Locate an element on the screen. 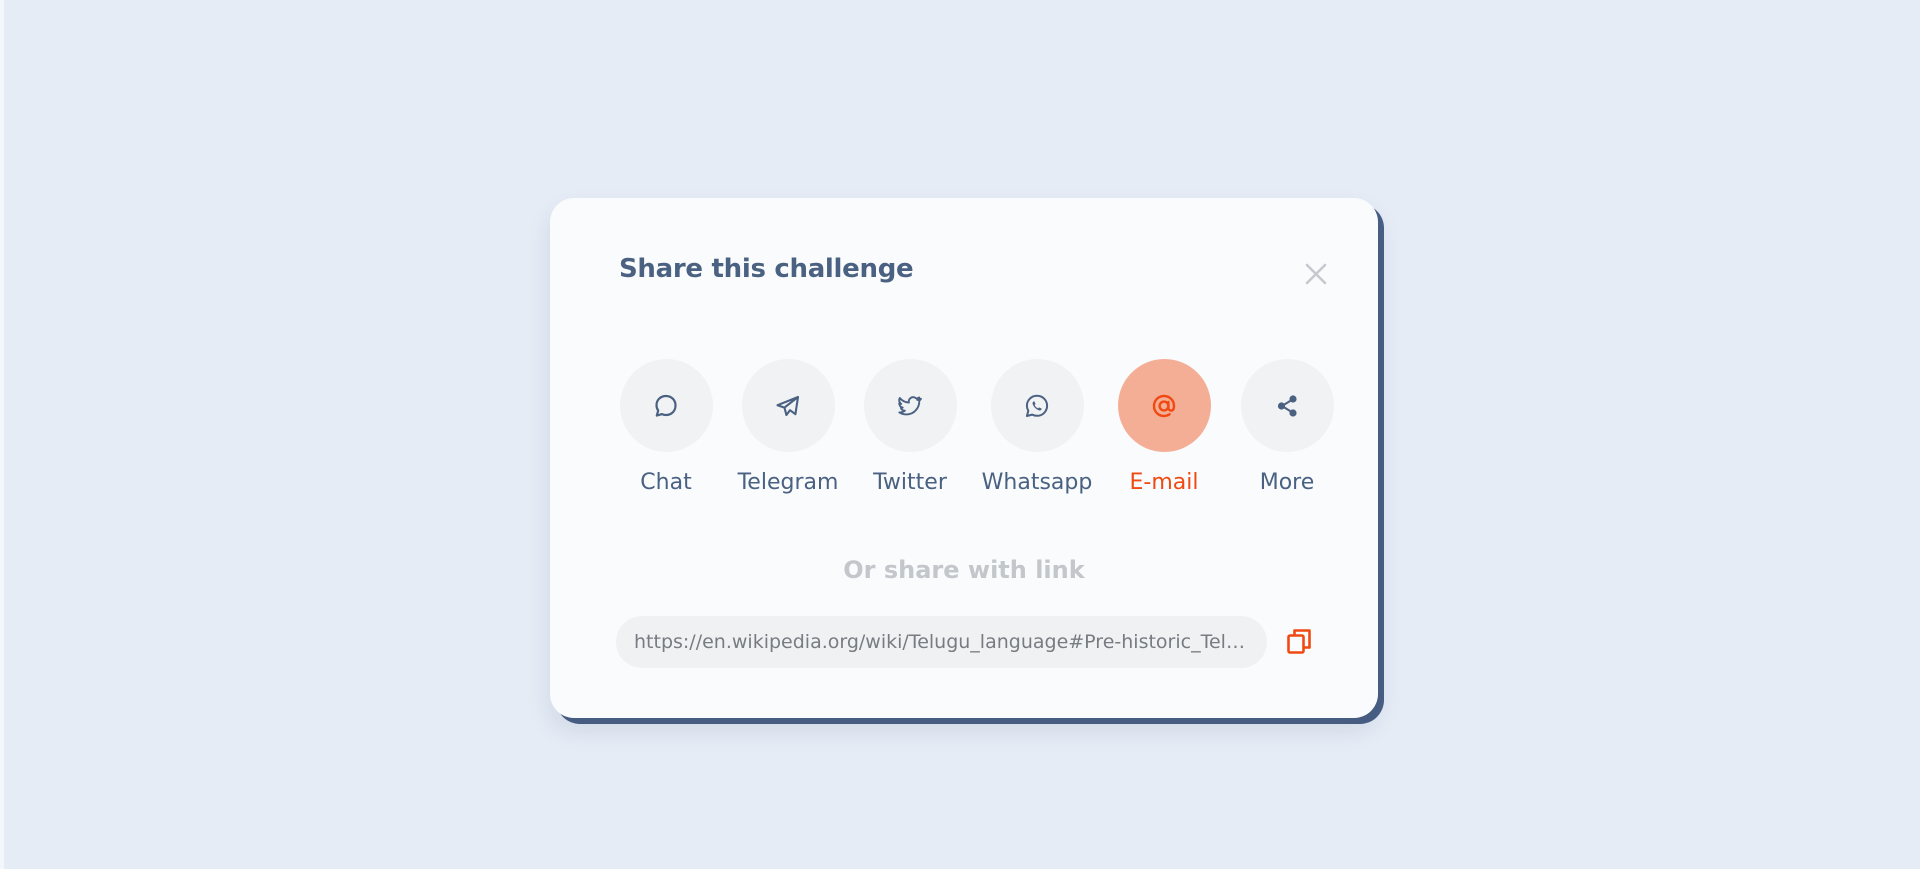 The height and width of the screenshot is (869, 1920). share-label-chat: Chat is located at coordinates (666, 482).